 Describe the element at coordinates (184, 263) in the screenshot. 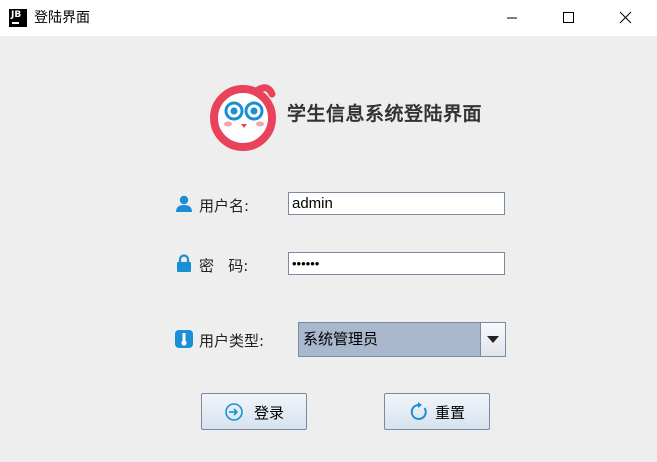

I see `lock-icon` at that location.